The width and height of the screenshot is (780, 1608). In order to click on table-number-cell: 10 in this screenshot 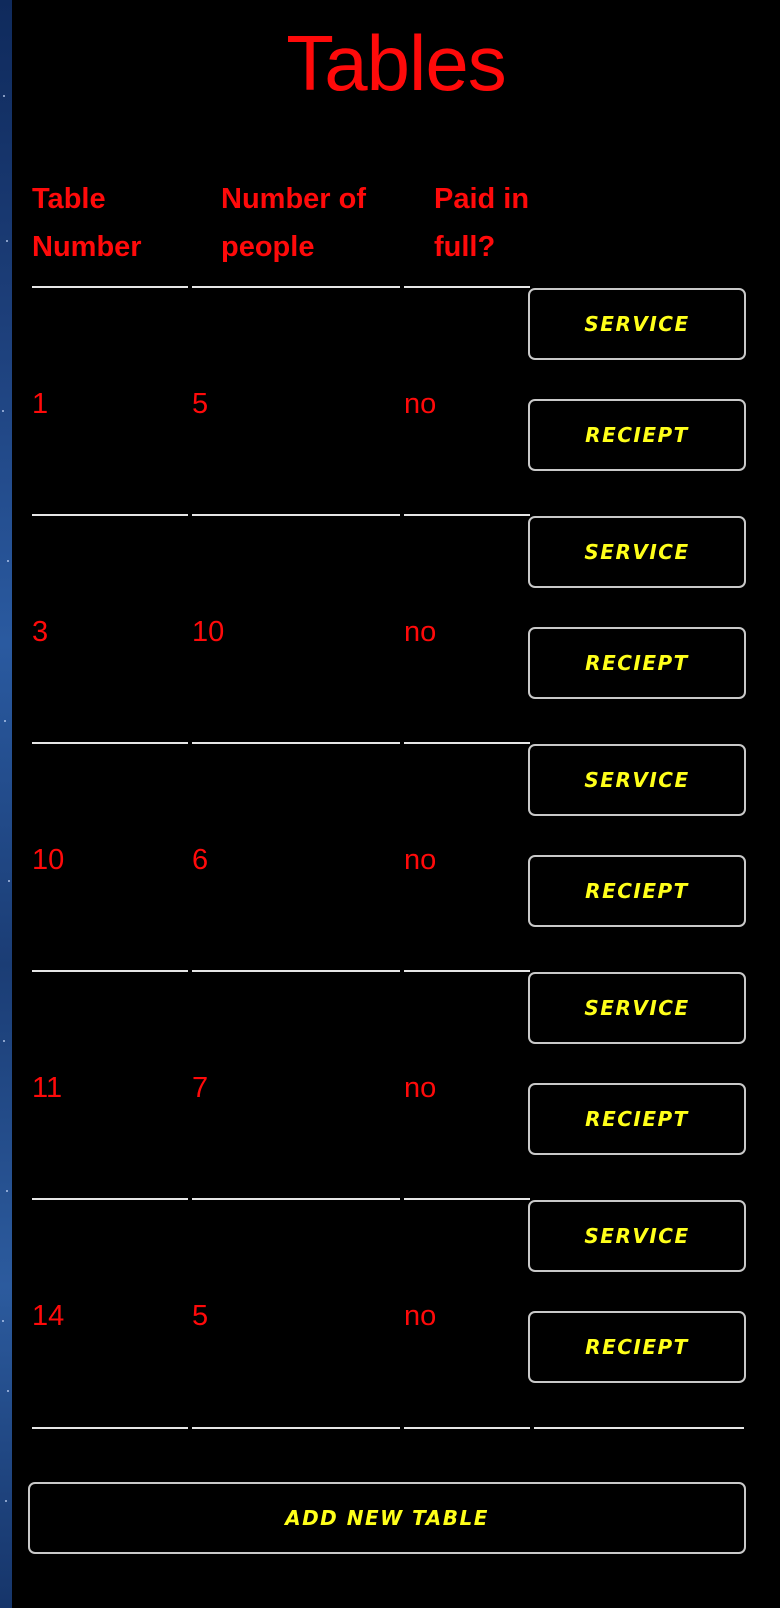, I will do `click(48, 860)`.